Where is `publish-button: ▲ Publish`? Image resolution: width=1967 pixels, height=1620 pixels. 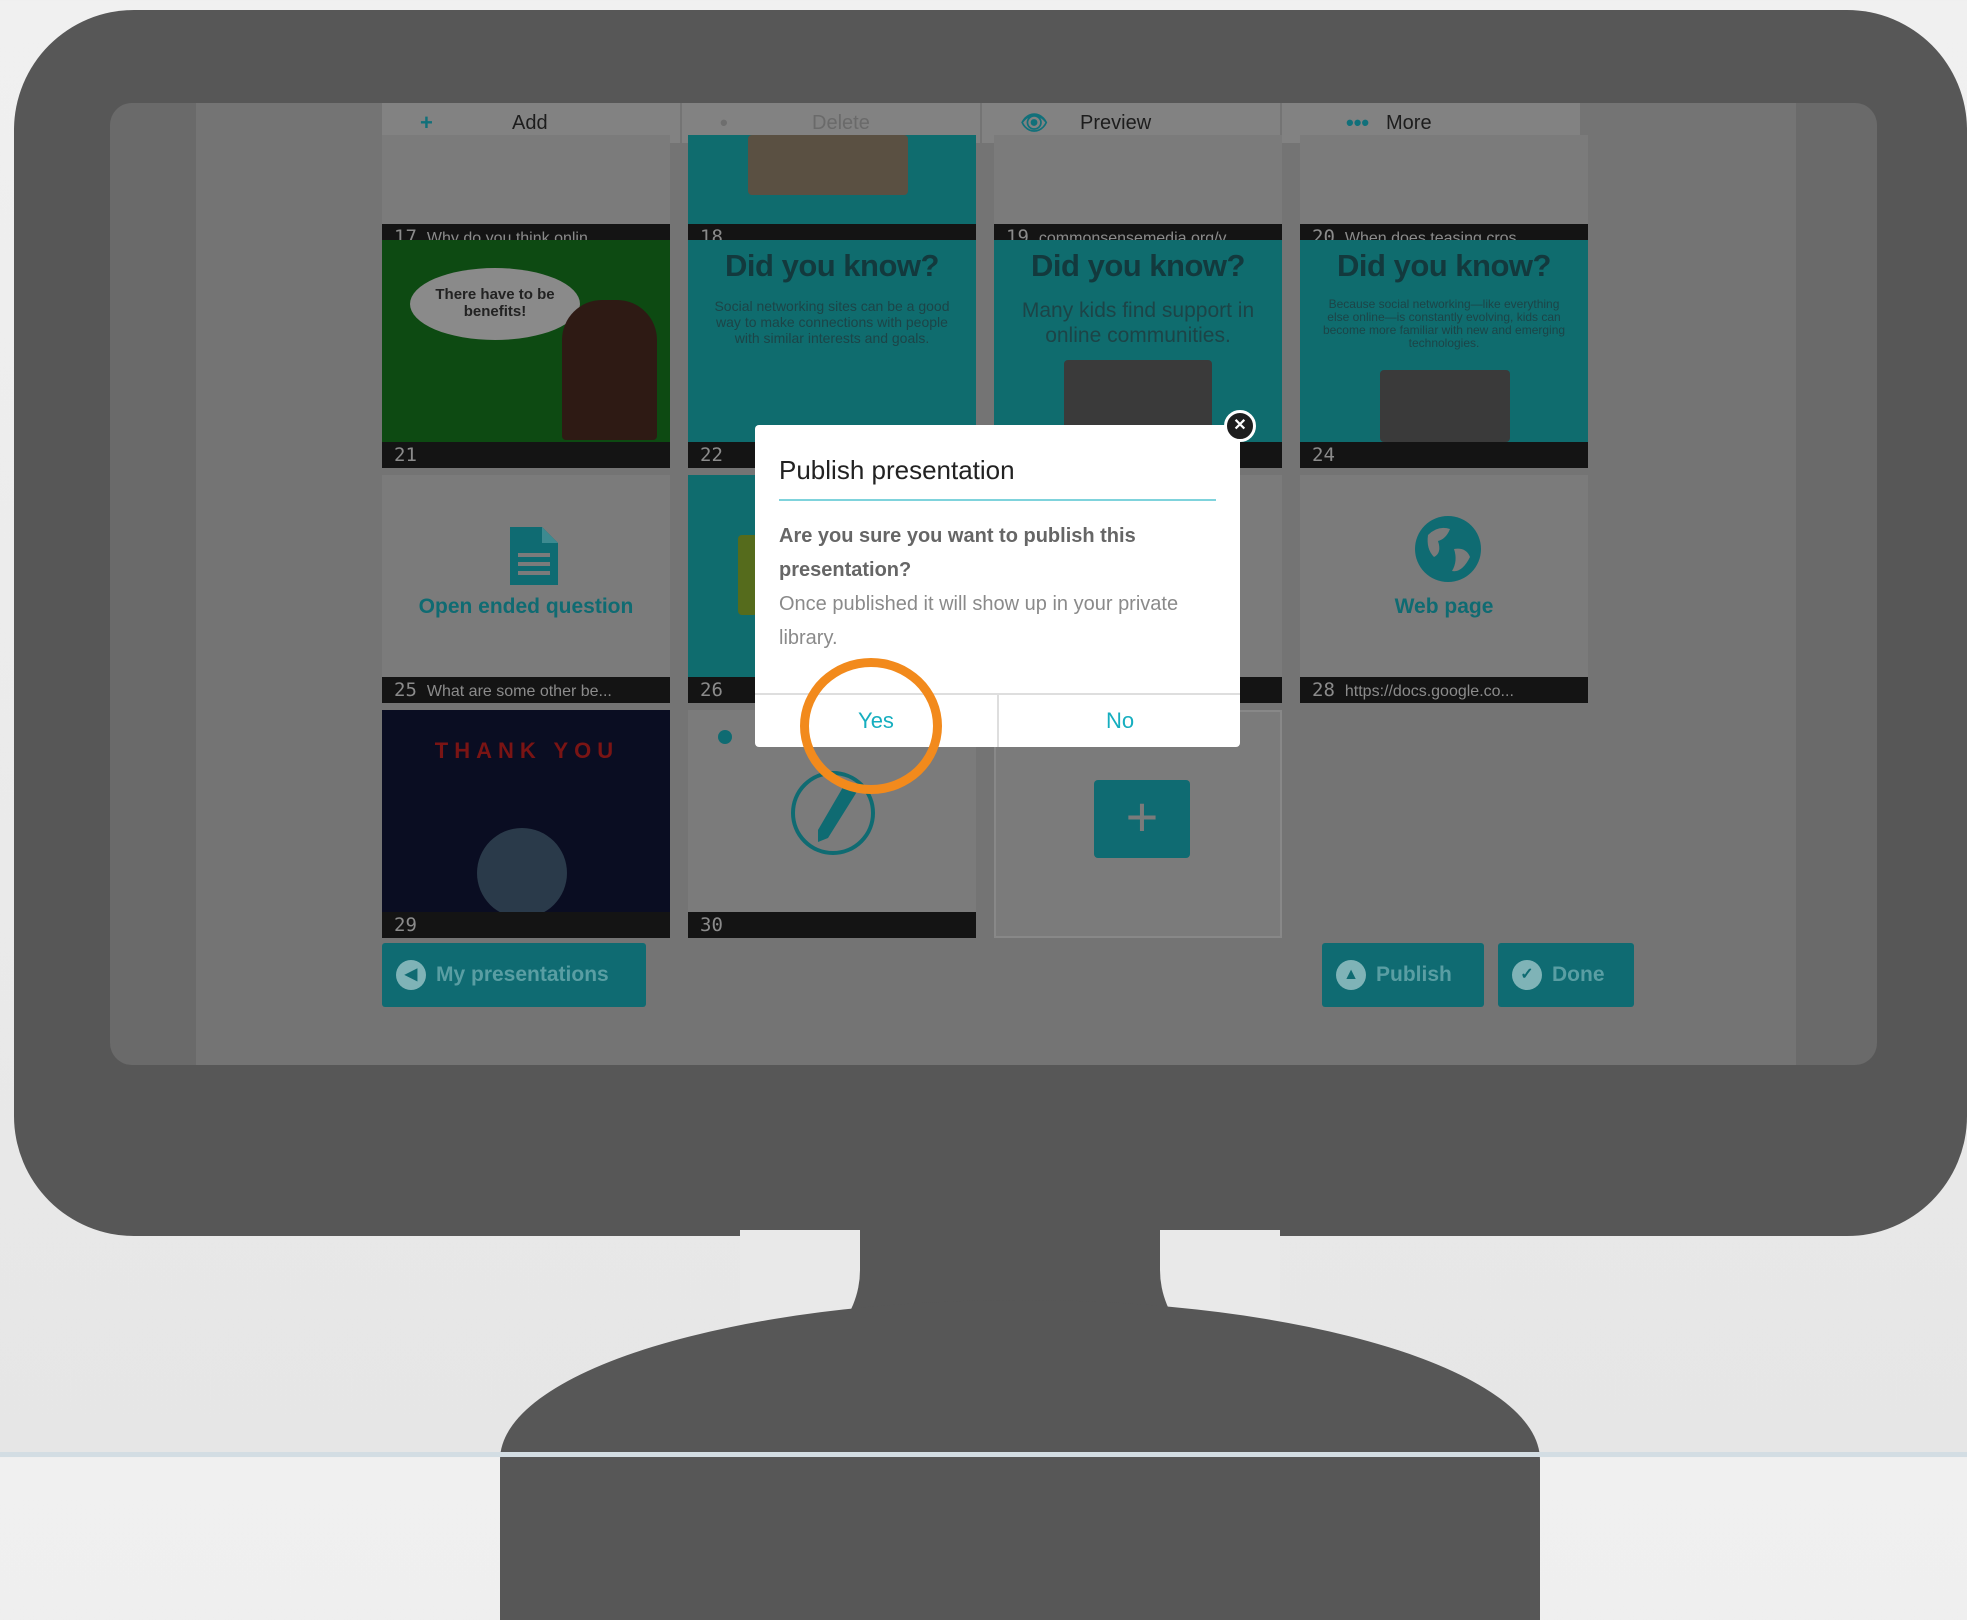
publish-button: ▲ Publish is located at coordinates (1403, 975).